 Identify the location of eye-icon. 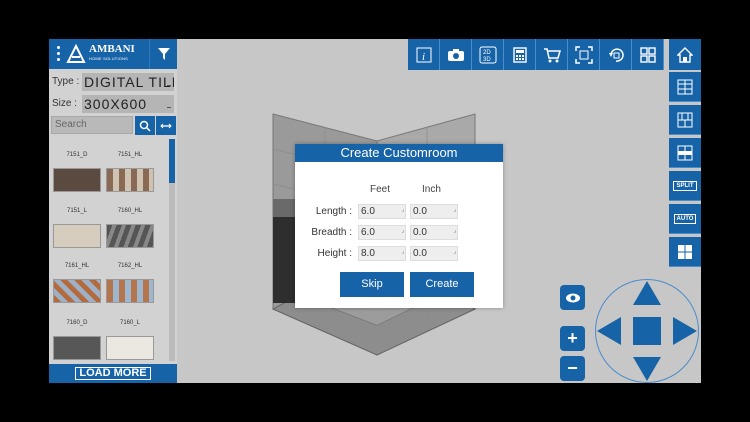
(572, 297).